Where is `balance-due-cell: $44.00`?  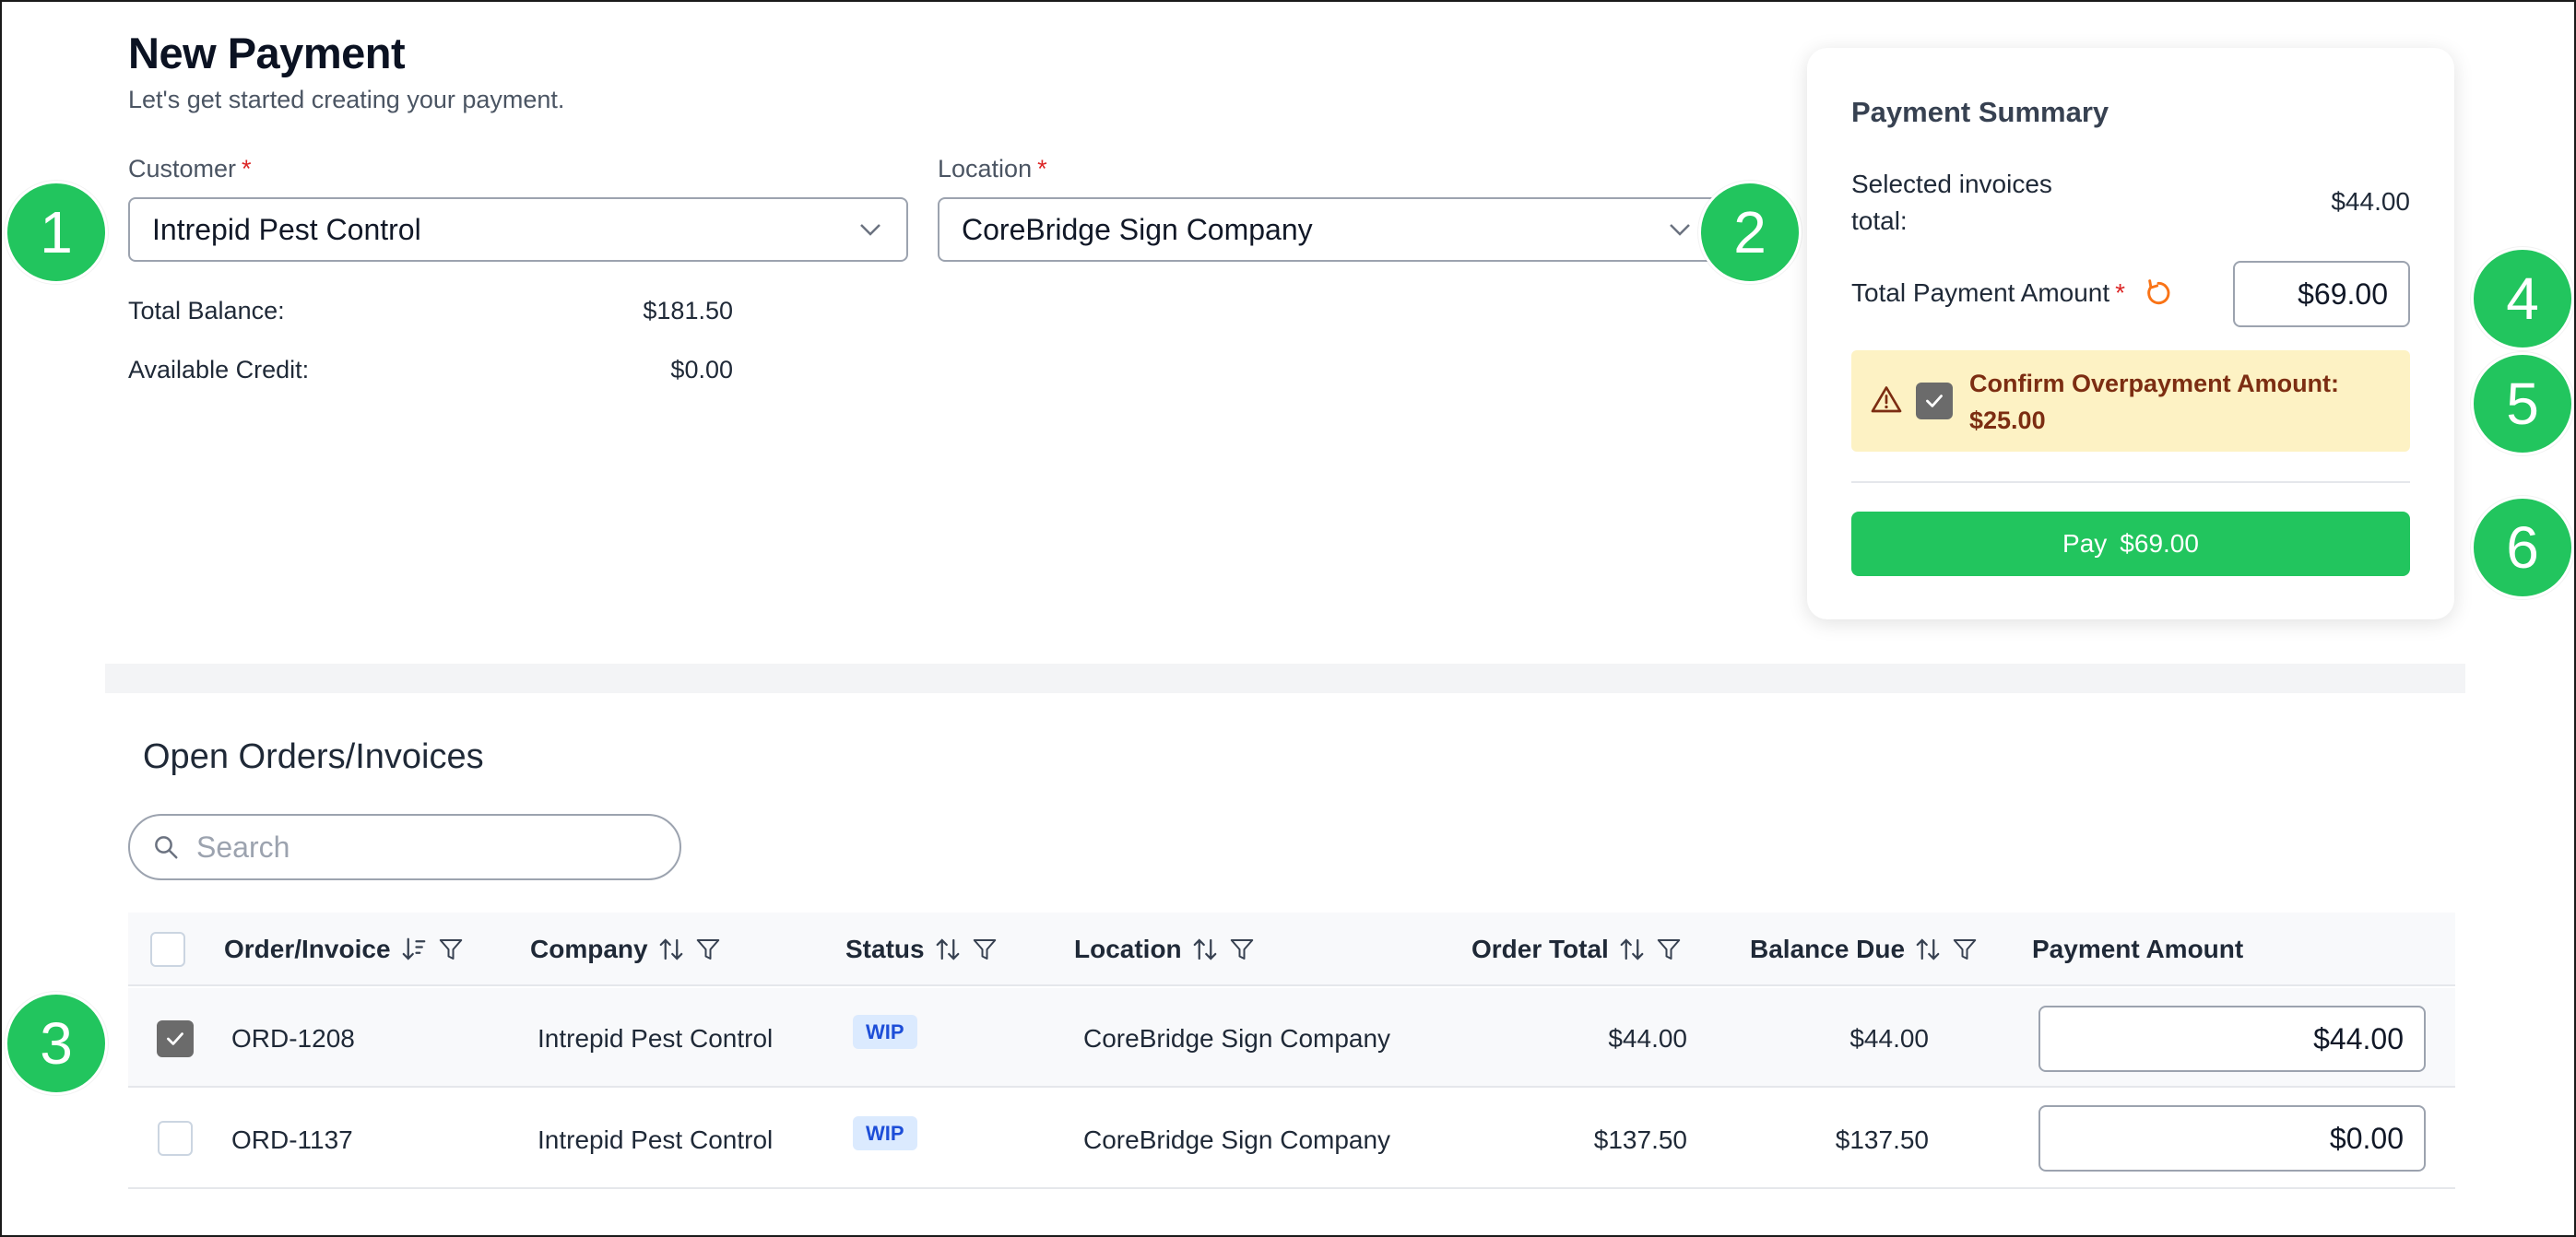
balance-due-cell: $44.00 is located at coordinates (1889, 1038).